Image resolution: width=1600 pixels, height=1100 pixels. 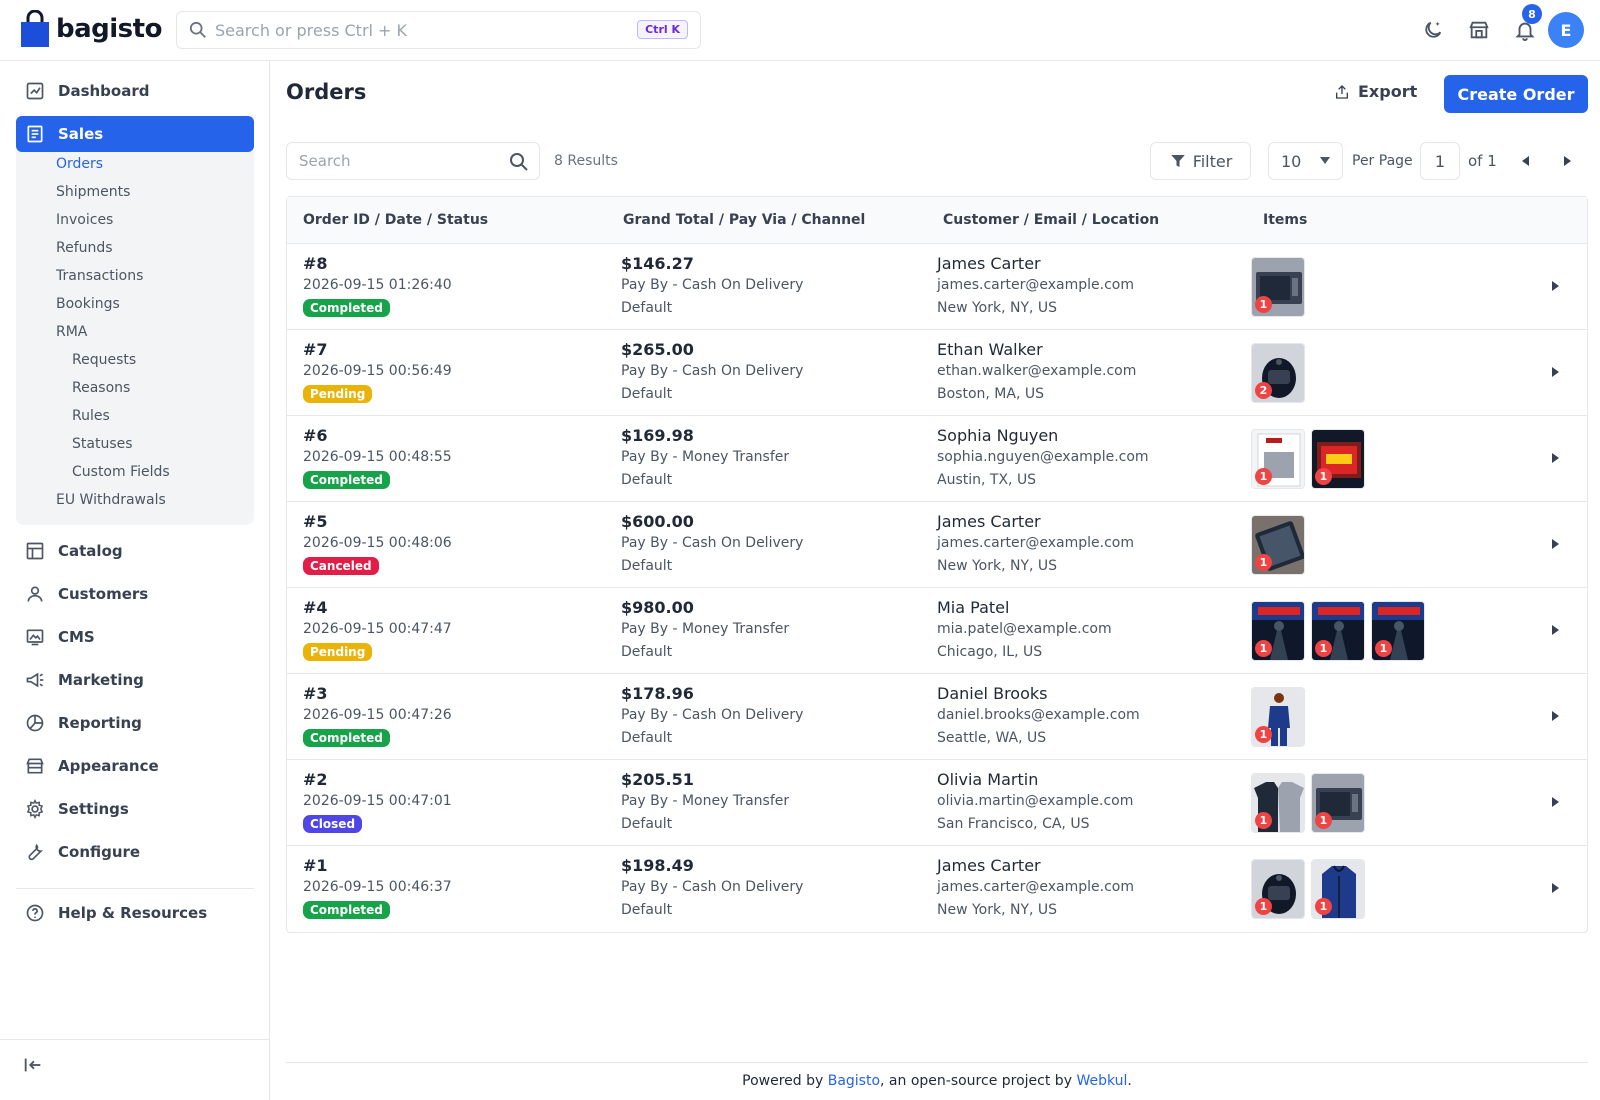 What do you see at coordinates (93, 192) in the screenshot?
I see `submenu-shipments: Shipments` at bounding box center [93, 192].